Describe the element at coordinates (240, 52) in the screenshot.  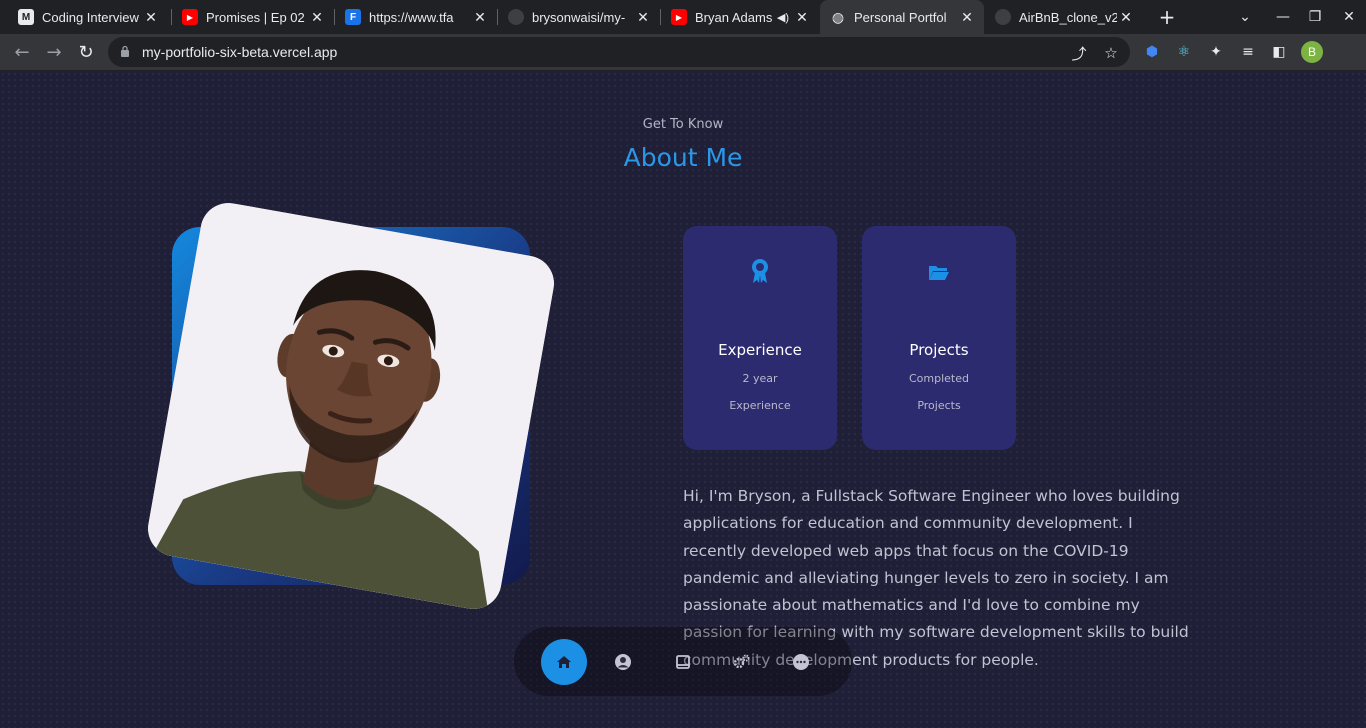
I see `url-text: my-portfolio-six-beta.vercel.app` at that location.